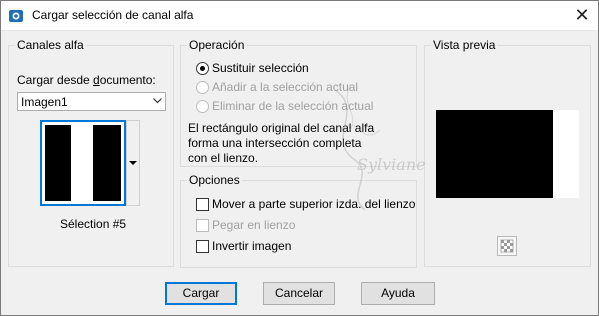 The width and height of the screenshot is (599, 316). Describe the element at coordinates (507, 154) in the screenshot. I see `preview-image` at that location.